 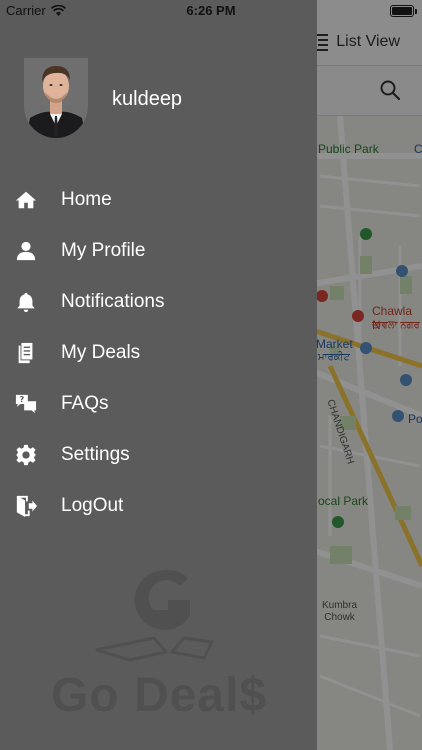 What do you see at coordinates (147, 99) in the screenshot?
I see `username: kuldeep` at bounding box center [147, 99].